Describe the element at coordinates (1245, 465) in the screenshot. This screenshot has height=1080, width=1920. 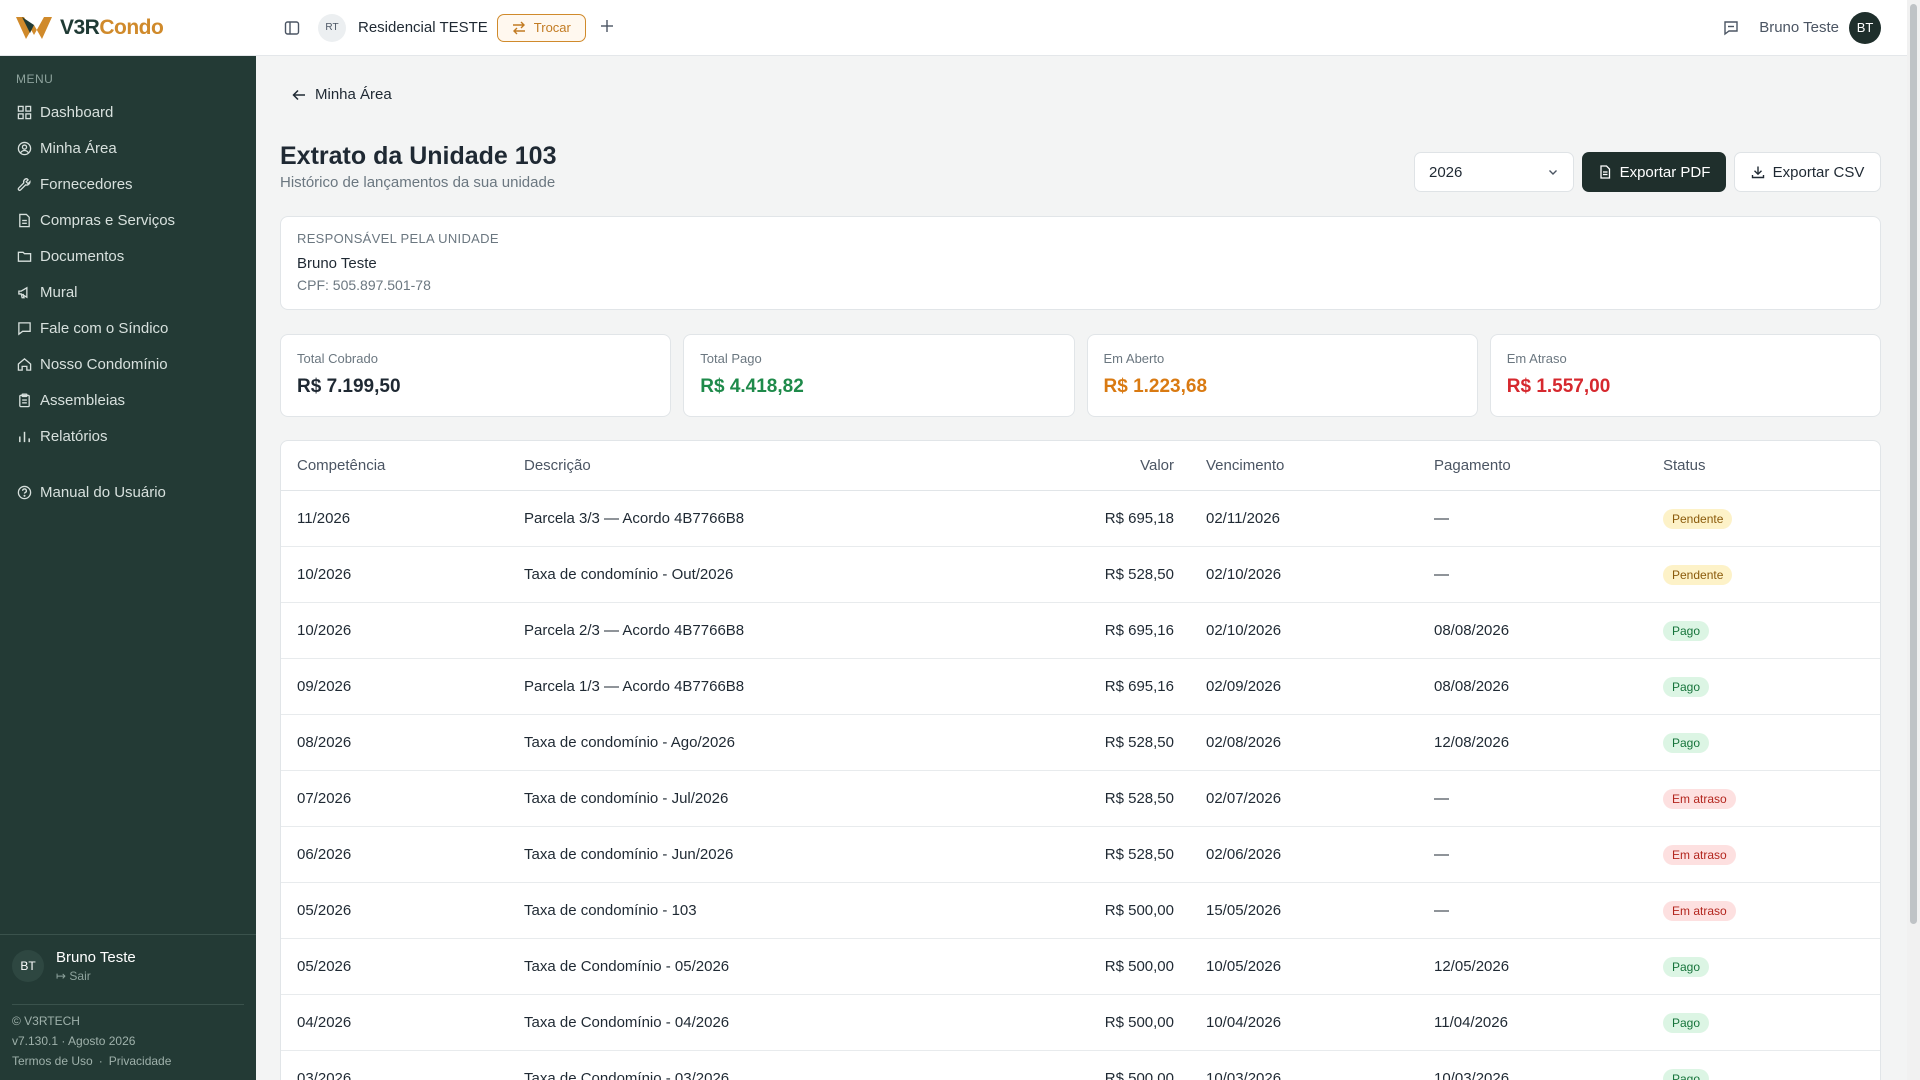
I see `col-vencimento: Vencimento` at that location.